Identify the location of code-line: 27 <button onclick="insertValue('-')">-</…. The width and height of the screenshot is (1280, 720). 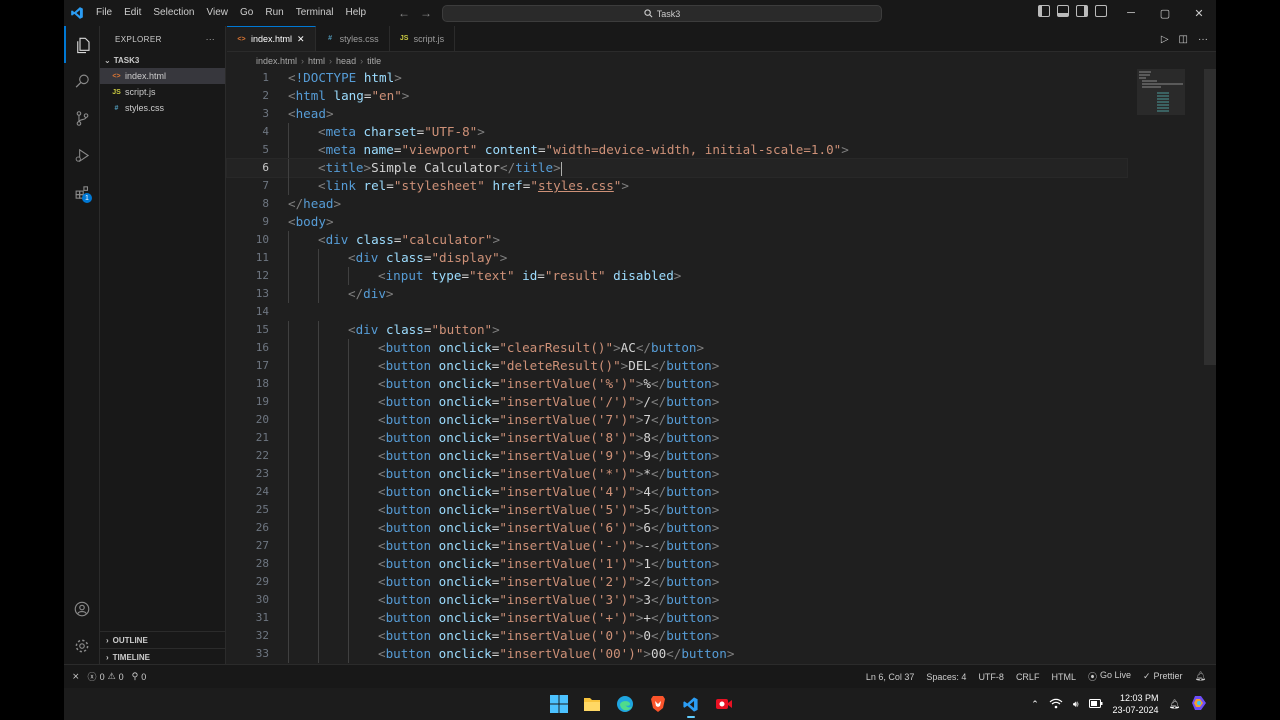
(677, 546).